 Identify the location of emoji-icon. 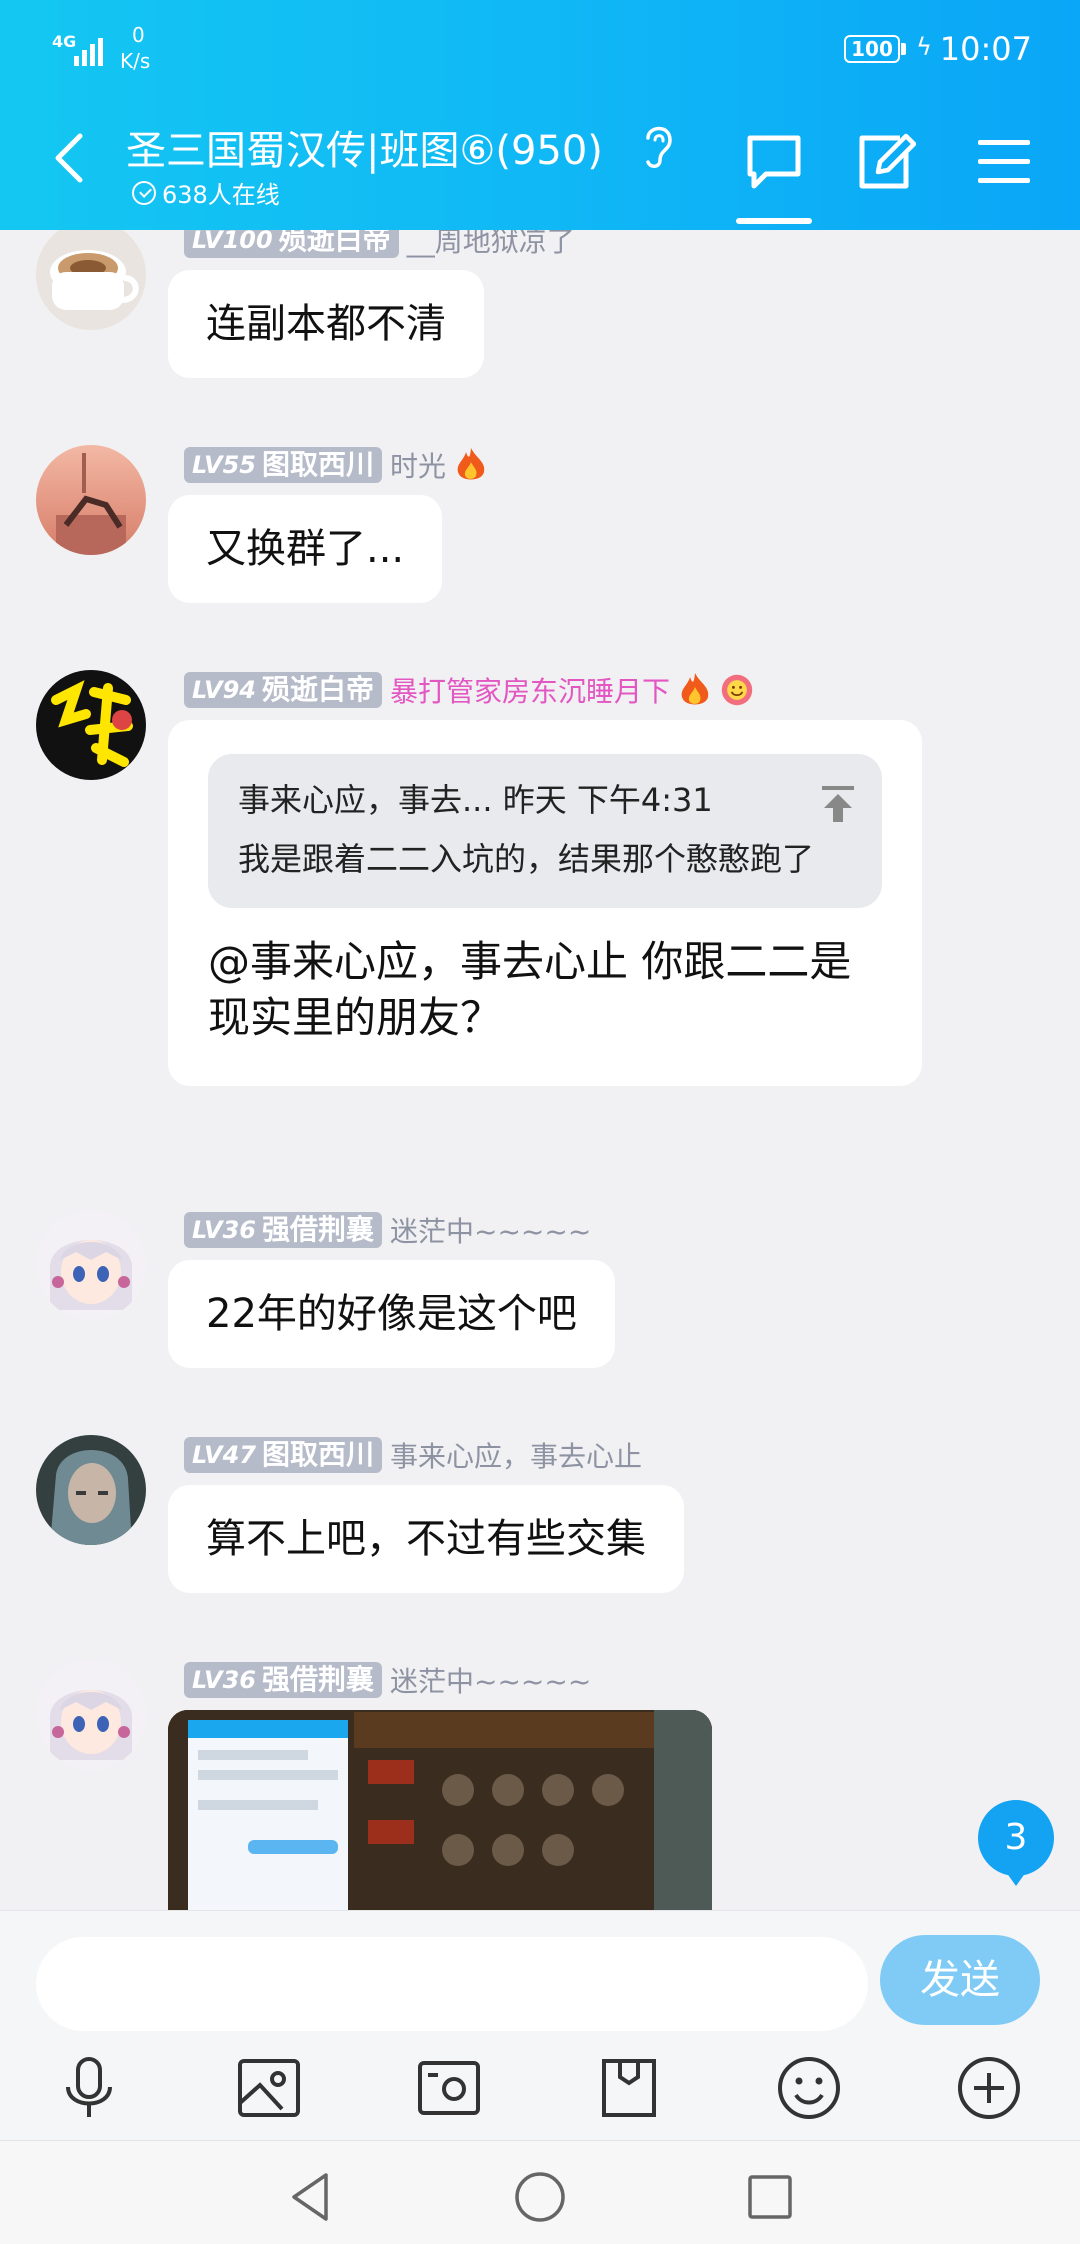
(809, 2088).